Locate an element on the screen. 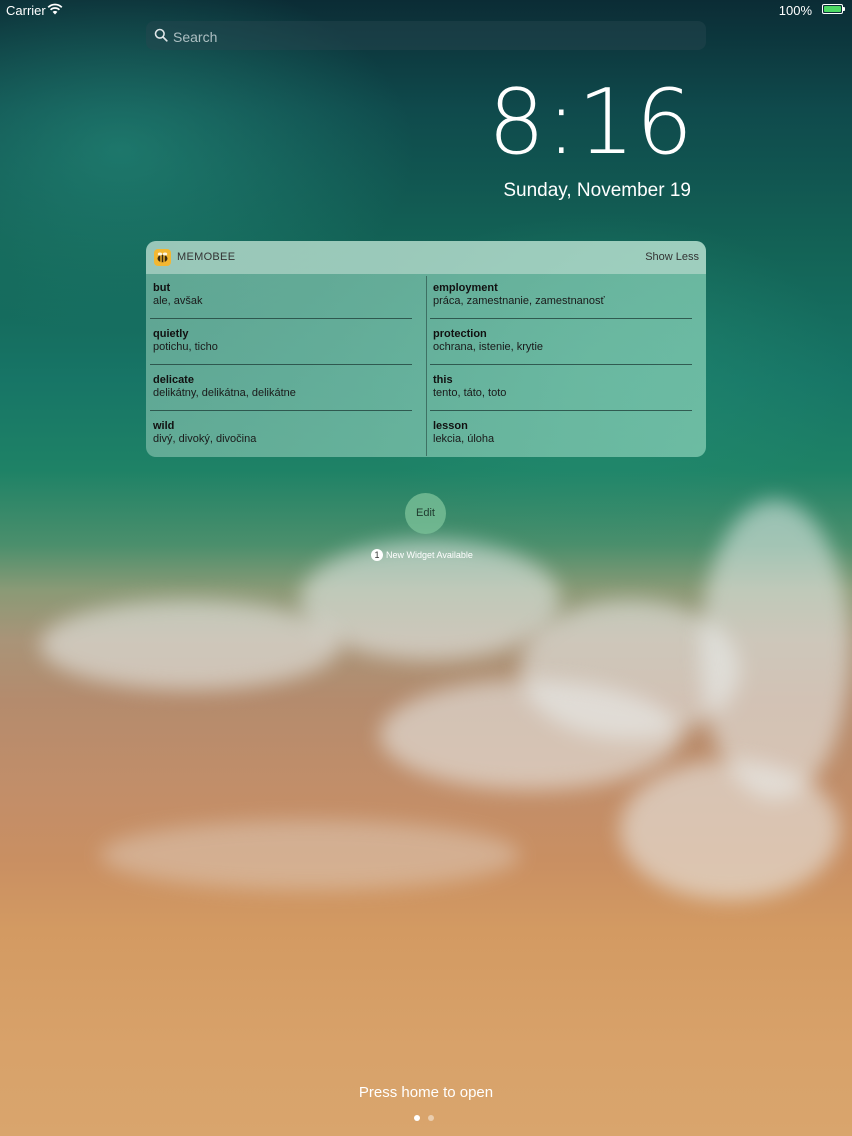 This screenshot has height=1136, width=852. entry-word: but is located at coordinates (162, 288).